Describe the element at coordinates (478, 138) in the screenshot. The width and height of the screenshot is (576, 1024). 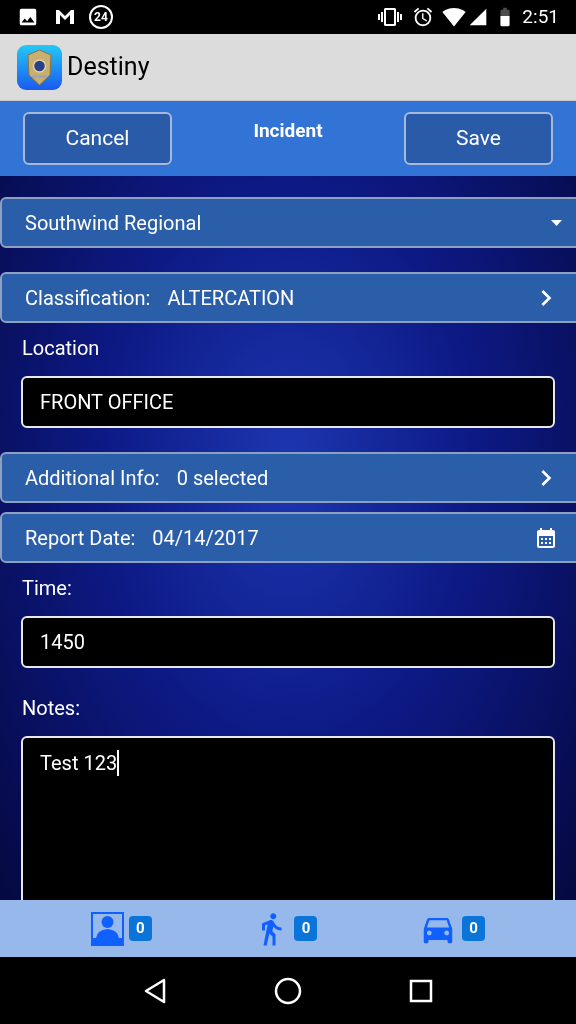
I see `save-button: Save` at that location.